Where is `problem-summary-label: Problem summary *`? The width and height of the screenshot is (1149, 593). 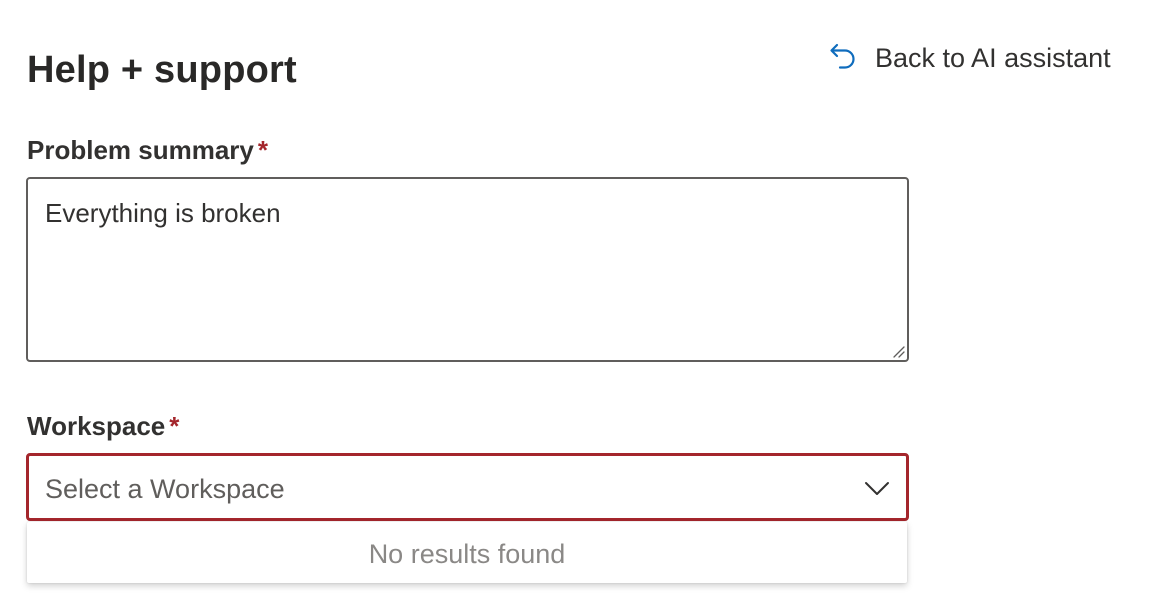
problem-summary-label: Problem summary * is located at coordinates (147, 150).